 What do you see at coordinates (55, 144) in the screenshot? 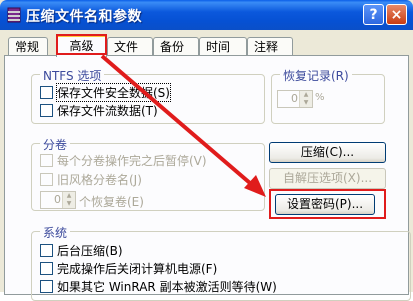
I see `volume-group-title: 分卷` at bounding box center [55, 144].